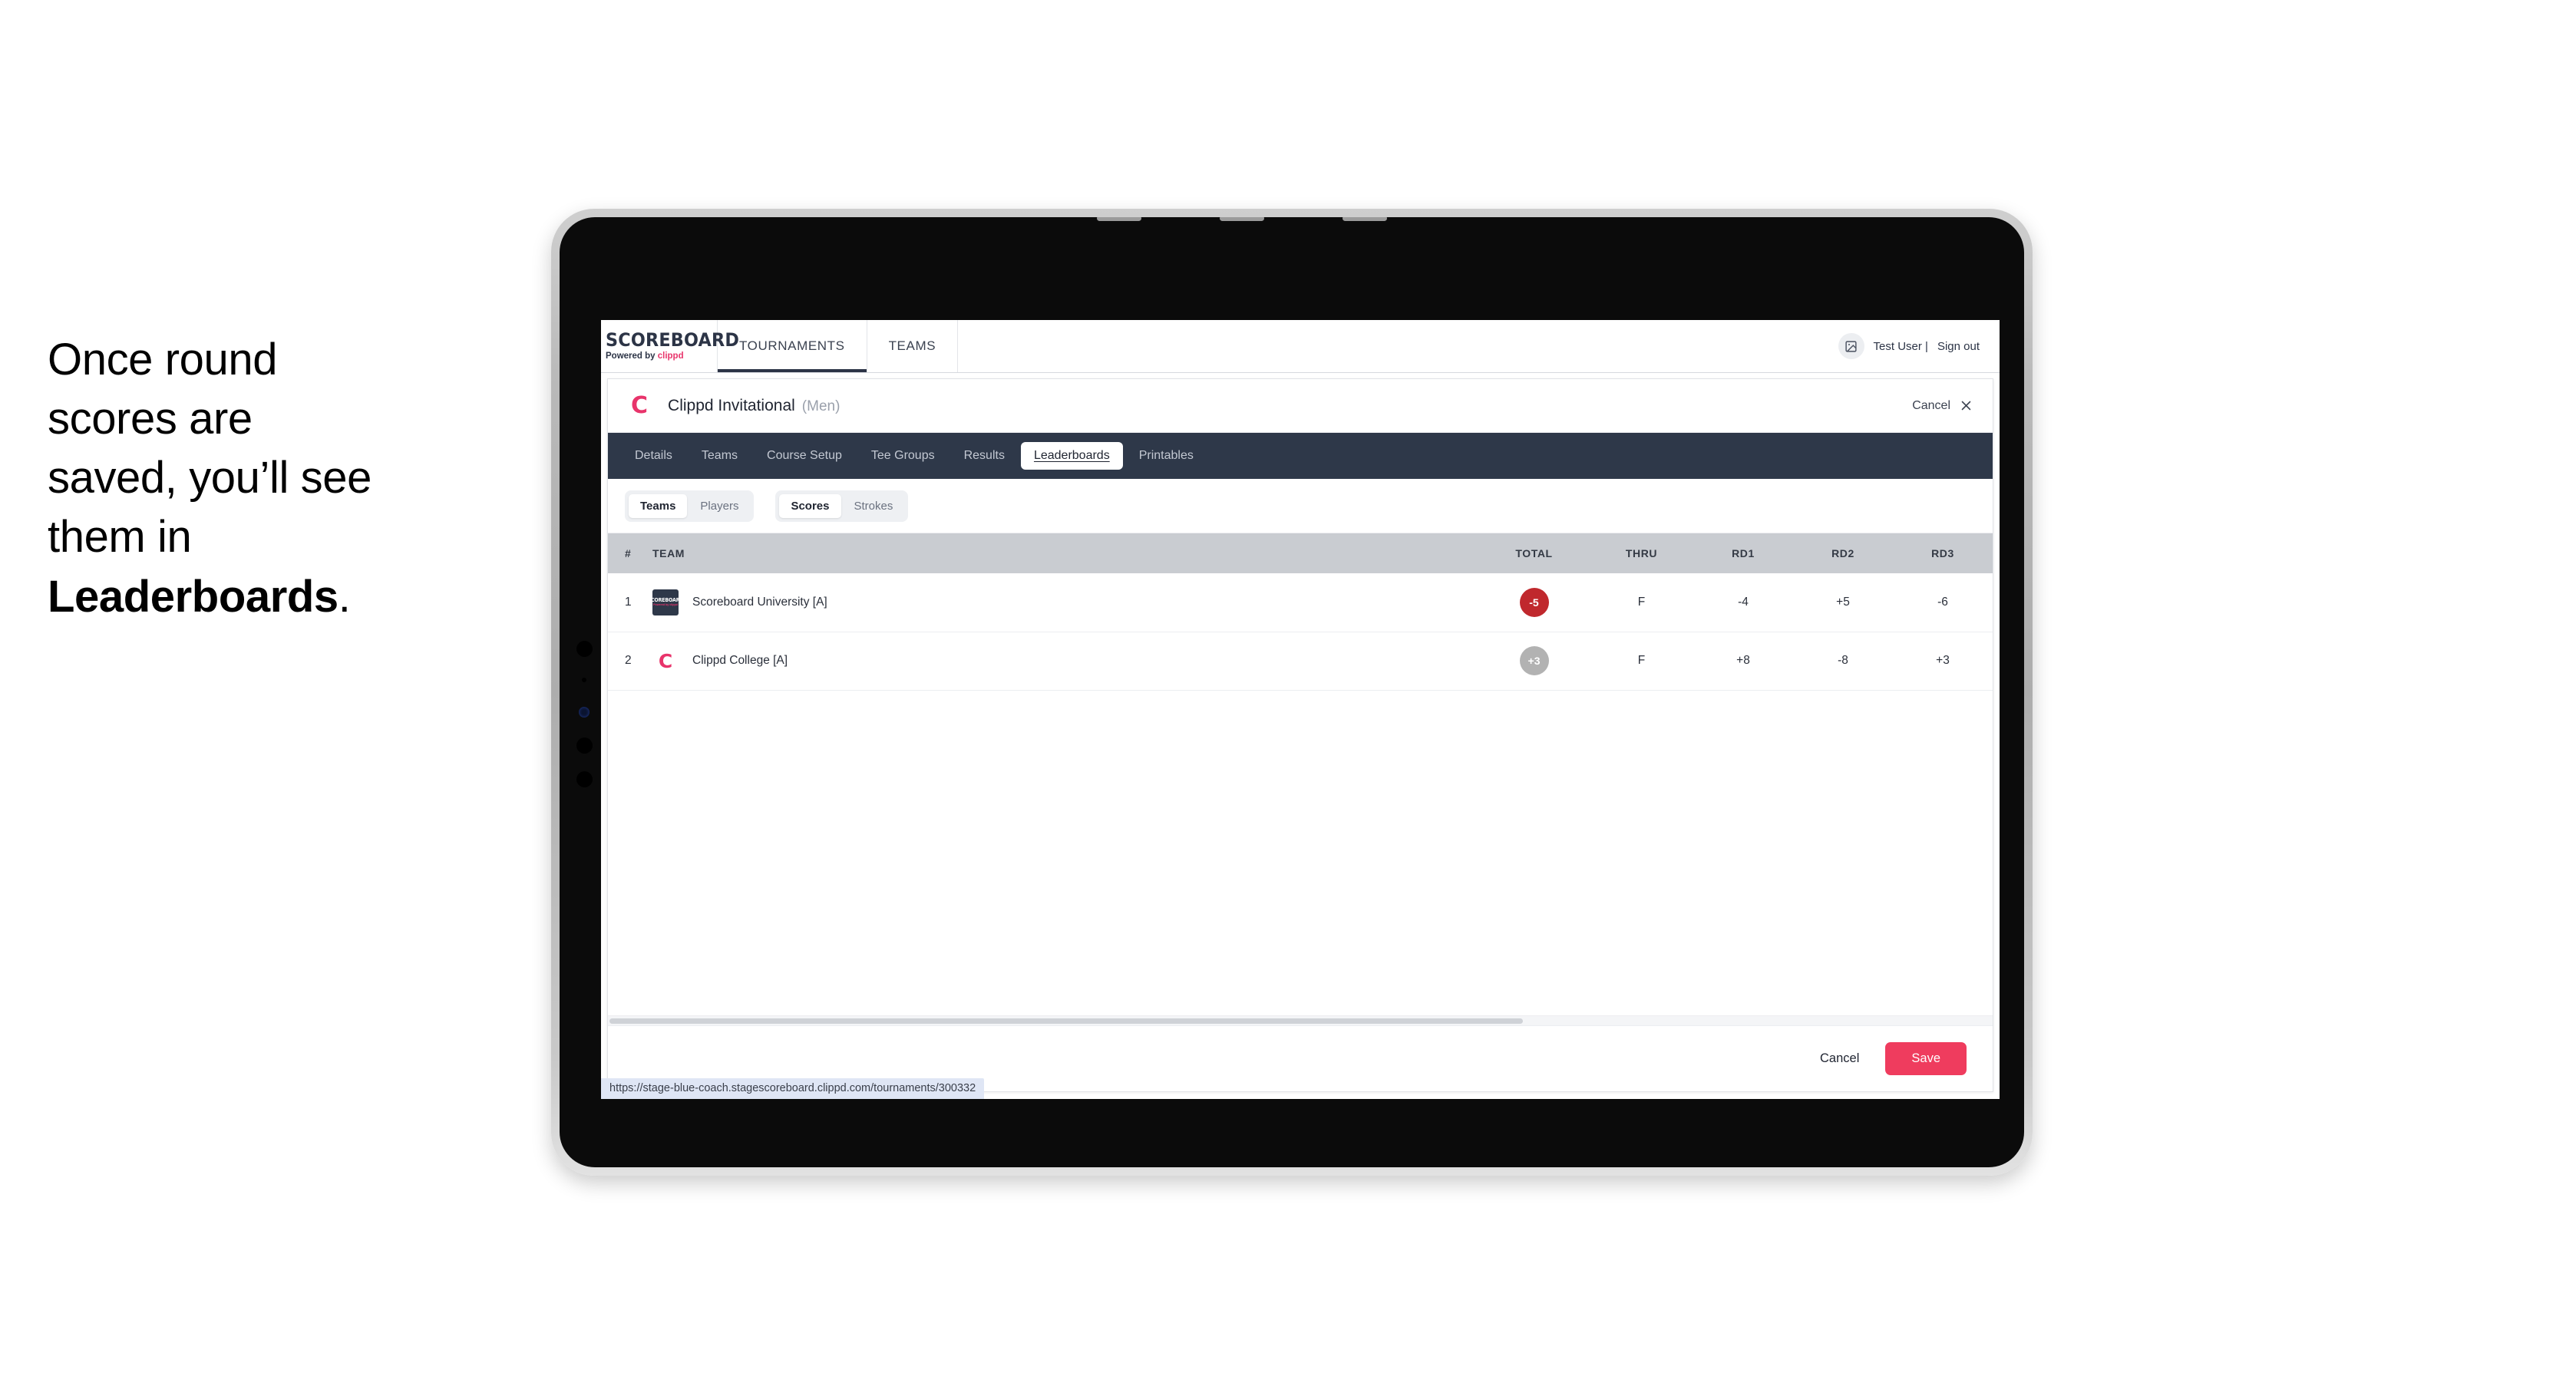 This screenshot has width=2576, height=1386. Describe the element at coordinates (584, 712) in the screenshot. I see `camera-lens-icon` at that location.